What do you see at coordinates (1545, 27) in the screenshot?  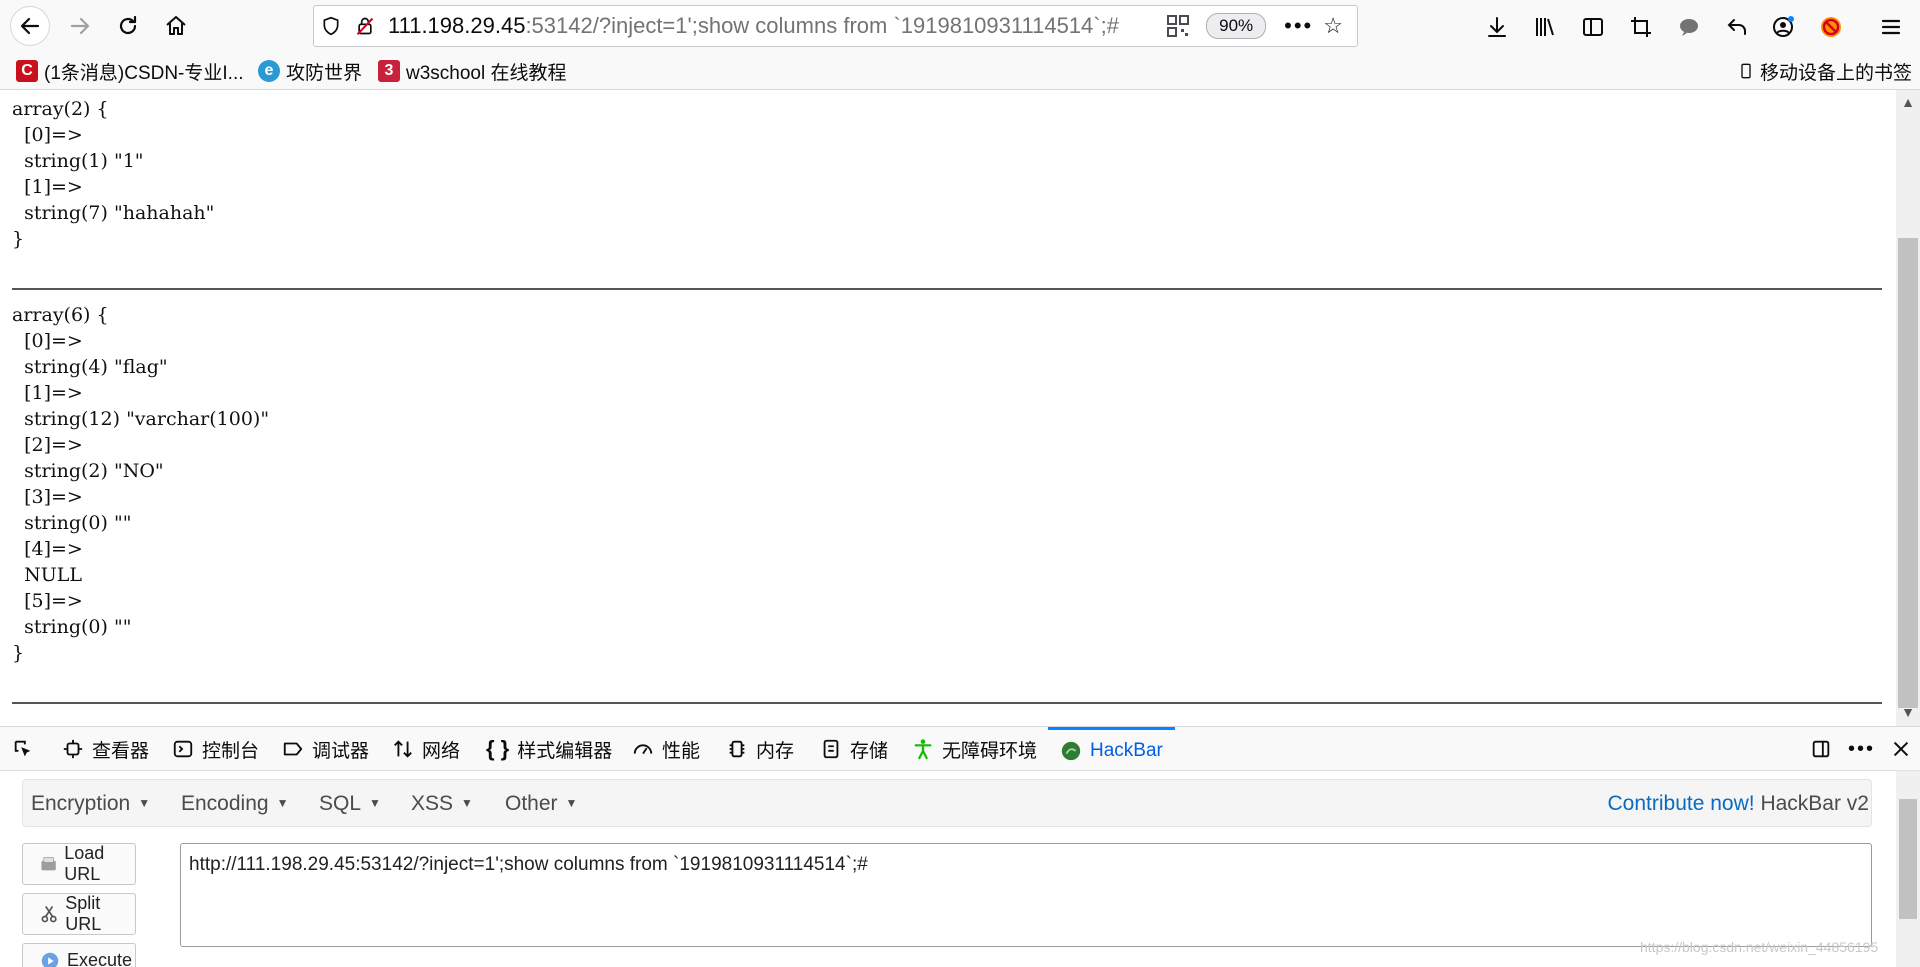 I see `library-icon` at bounding box center [1545, 27].